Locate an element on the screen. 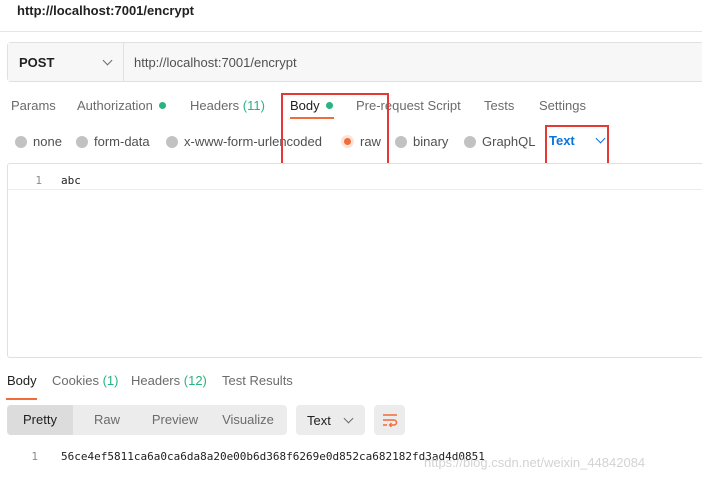 This screenshot has width=702, height=484. tab-label: Cookies is located at coordinates (75, 380).